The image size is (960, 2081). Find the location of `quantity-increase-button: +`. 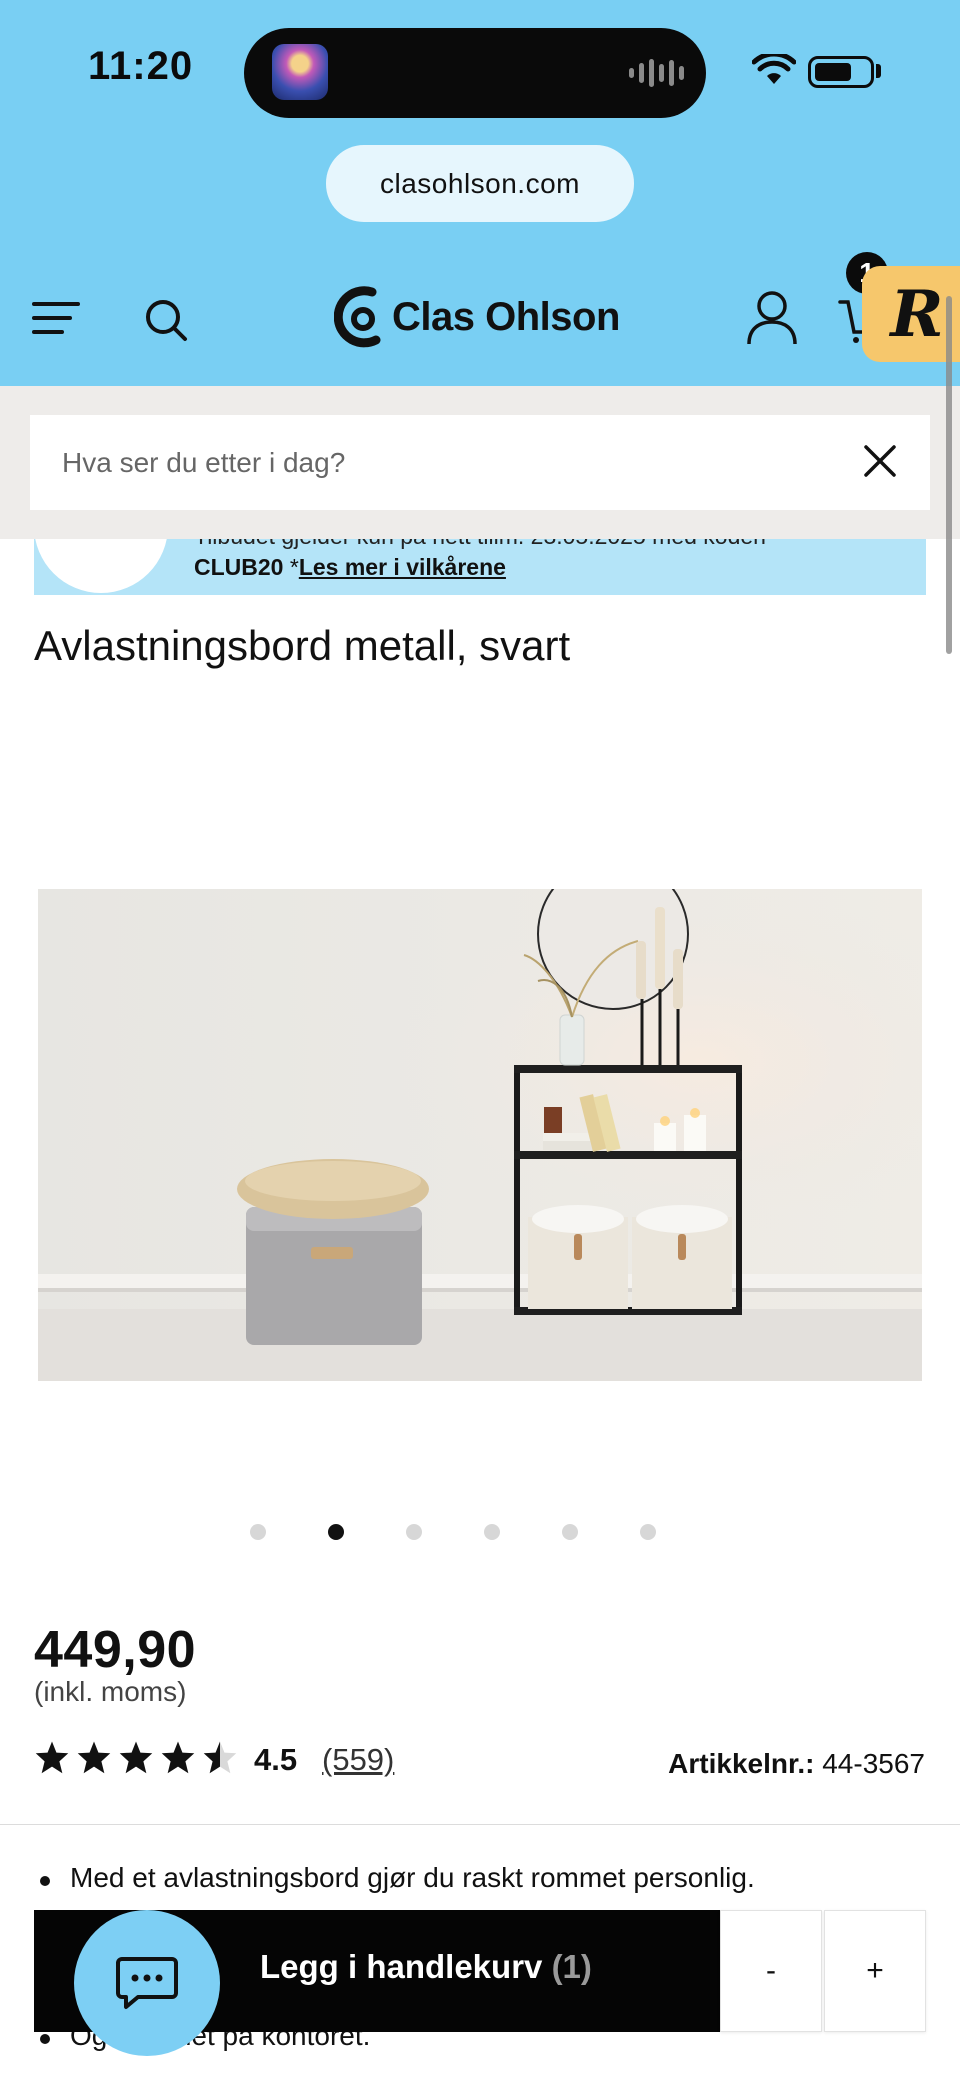

quantity-increase-button: + is located at coordinates (875, 1971).